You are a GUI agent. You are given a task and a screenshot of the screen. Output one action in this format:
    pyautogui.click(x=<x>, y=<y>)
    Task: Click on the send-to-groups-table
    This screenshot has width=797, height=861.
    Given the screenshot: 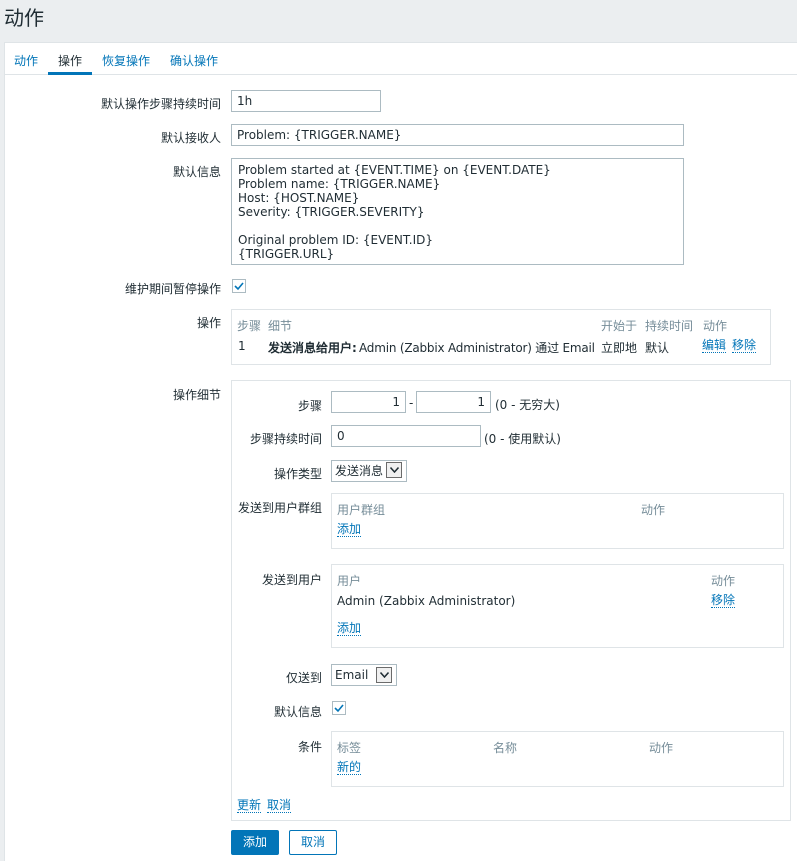 What is the action you would take?
    pyautogui.click(x=557, y=521)
    